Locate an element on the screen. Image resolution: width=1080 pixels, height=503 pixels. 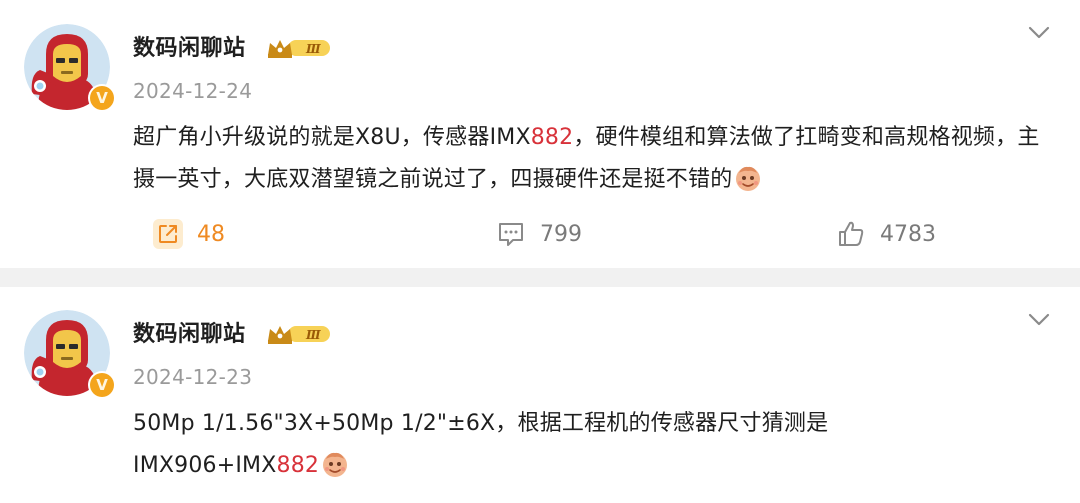
like-button: 4783 is located at coordinates (886, 234).